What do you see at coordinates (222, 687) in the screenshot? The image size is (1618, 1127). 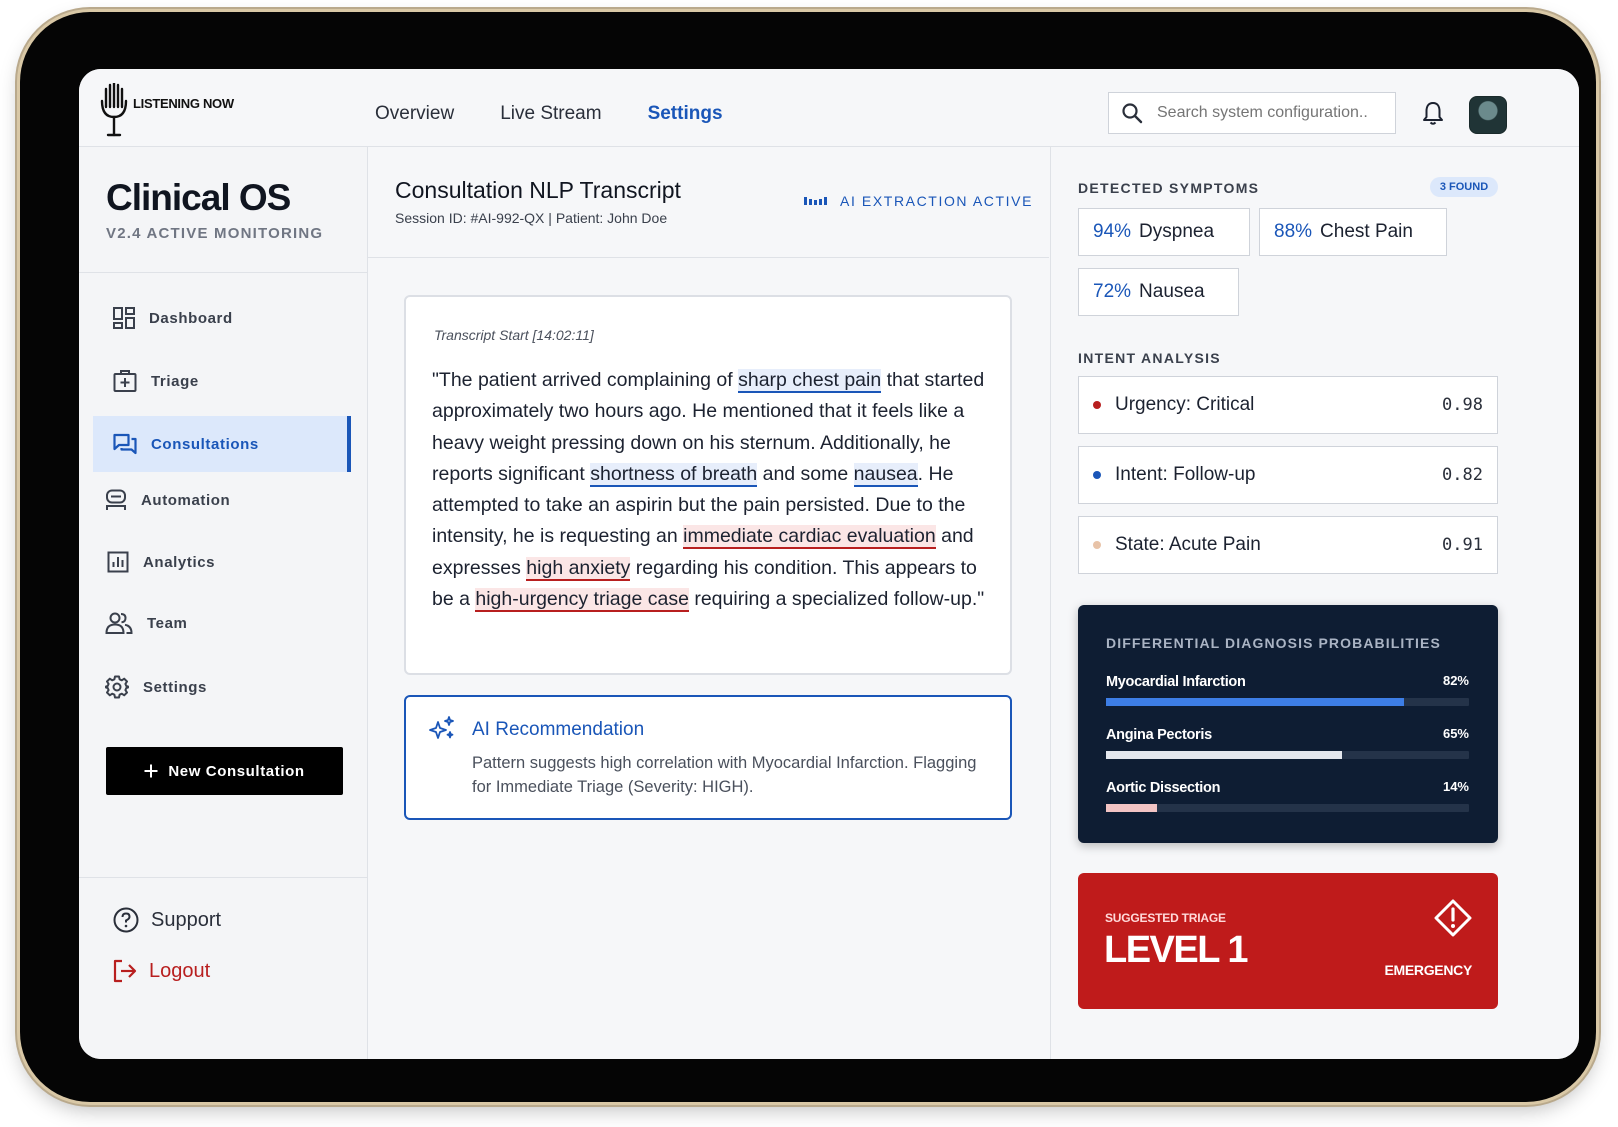 I see `sidebar-item-settings: Settings` at bounding box center [222, 687].